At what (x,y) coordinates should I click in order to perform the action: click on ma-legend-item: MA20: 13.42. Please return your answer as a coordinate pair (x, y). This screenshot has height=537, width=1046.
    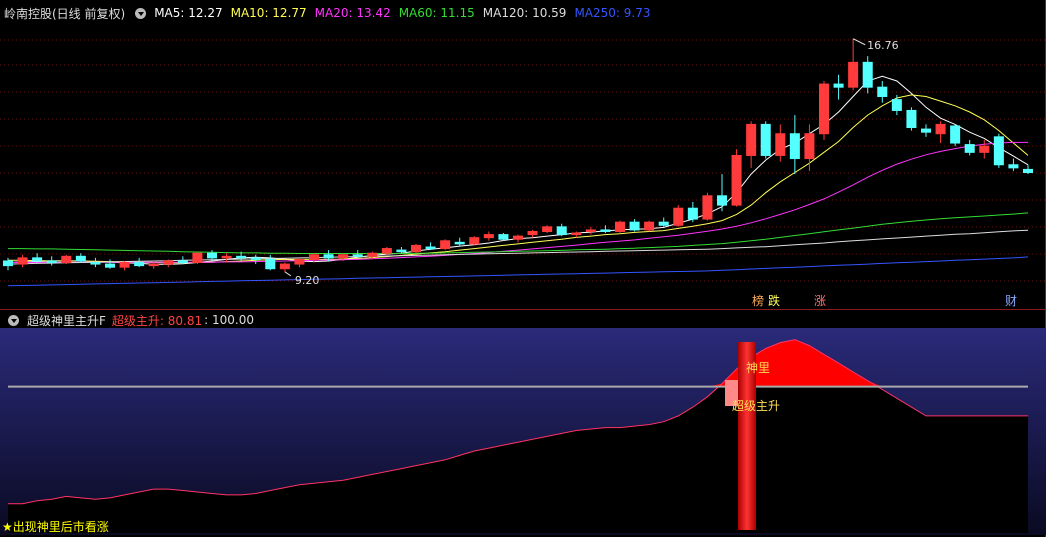
    Looking at the image, I should click on (352, 13).